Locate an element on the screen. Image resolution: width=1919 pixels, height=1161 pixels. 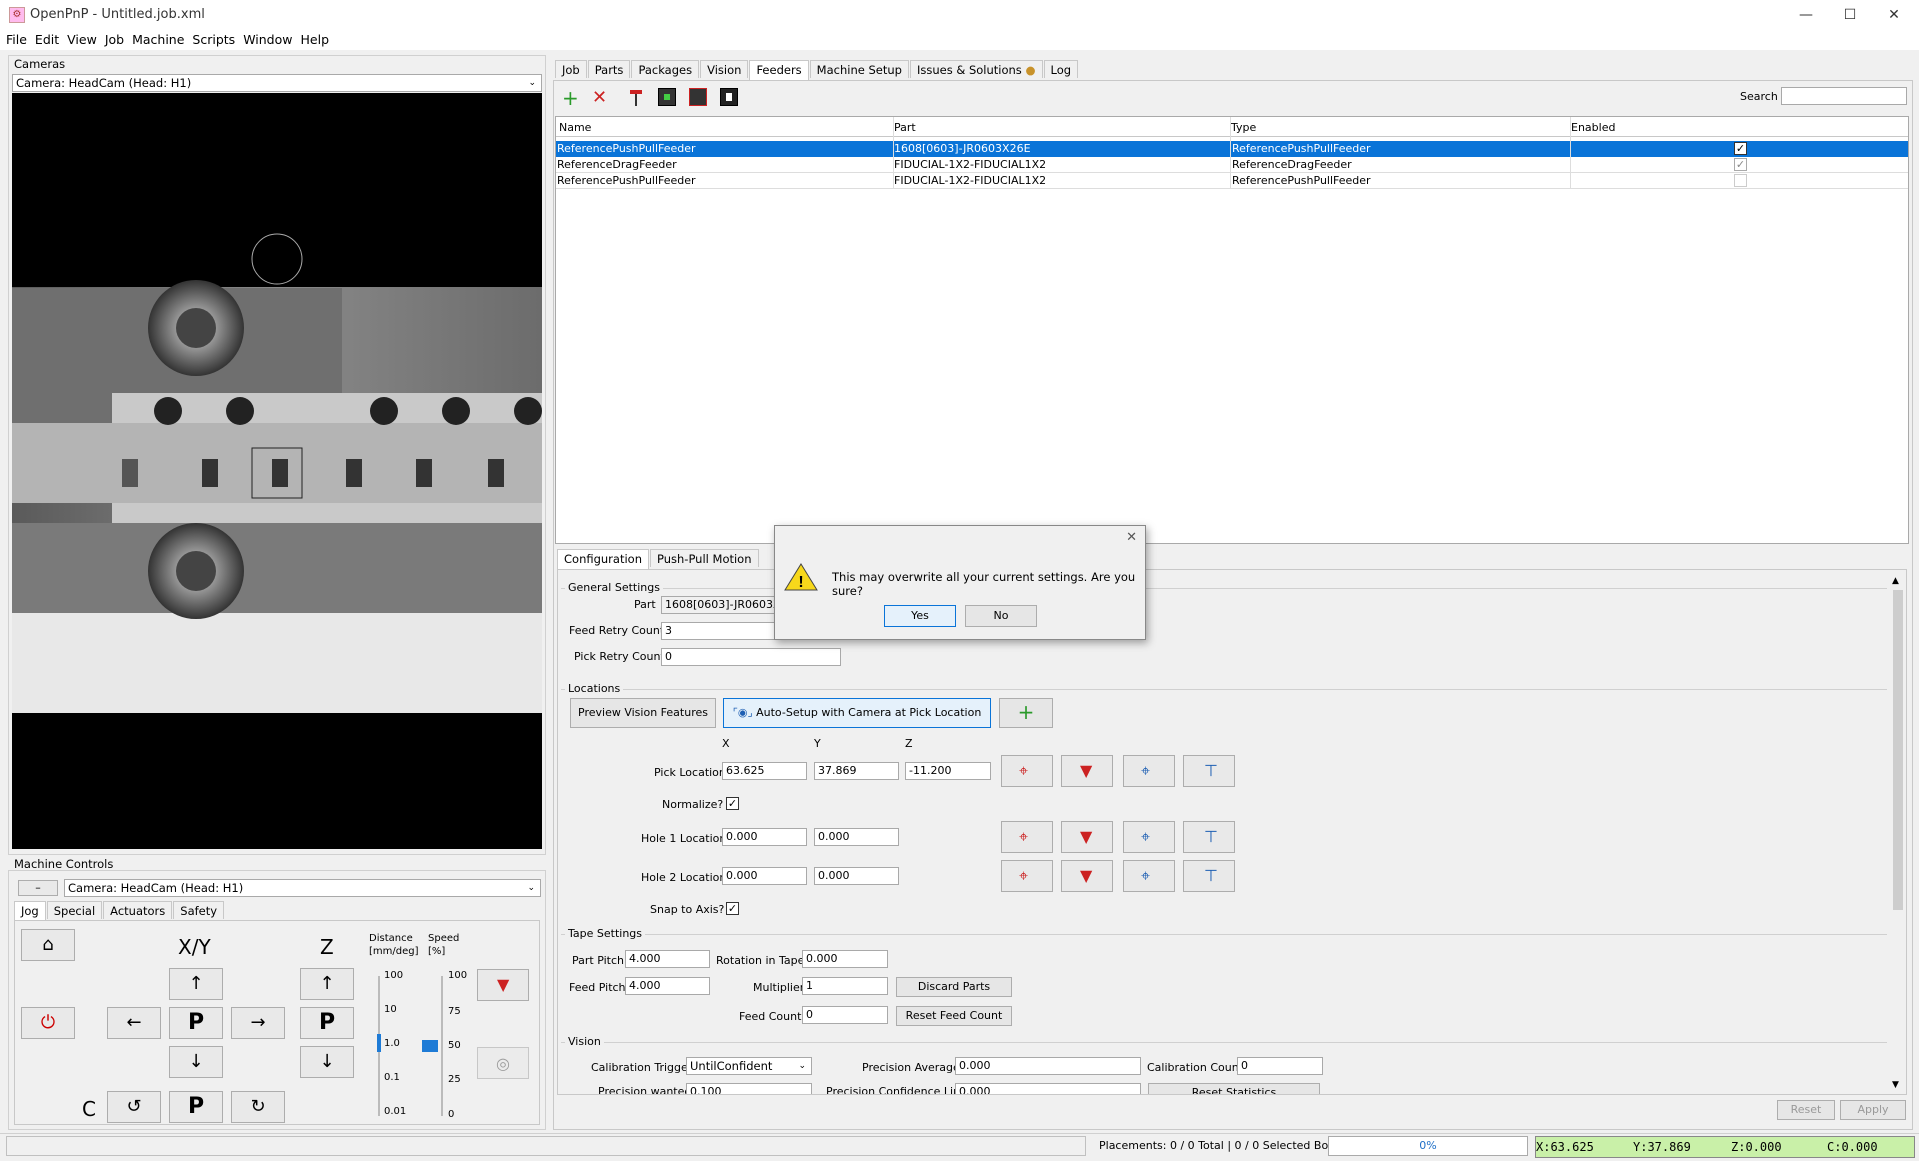
minimize-button: — is located at coordinates (1806, 15).